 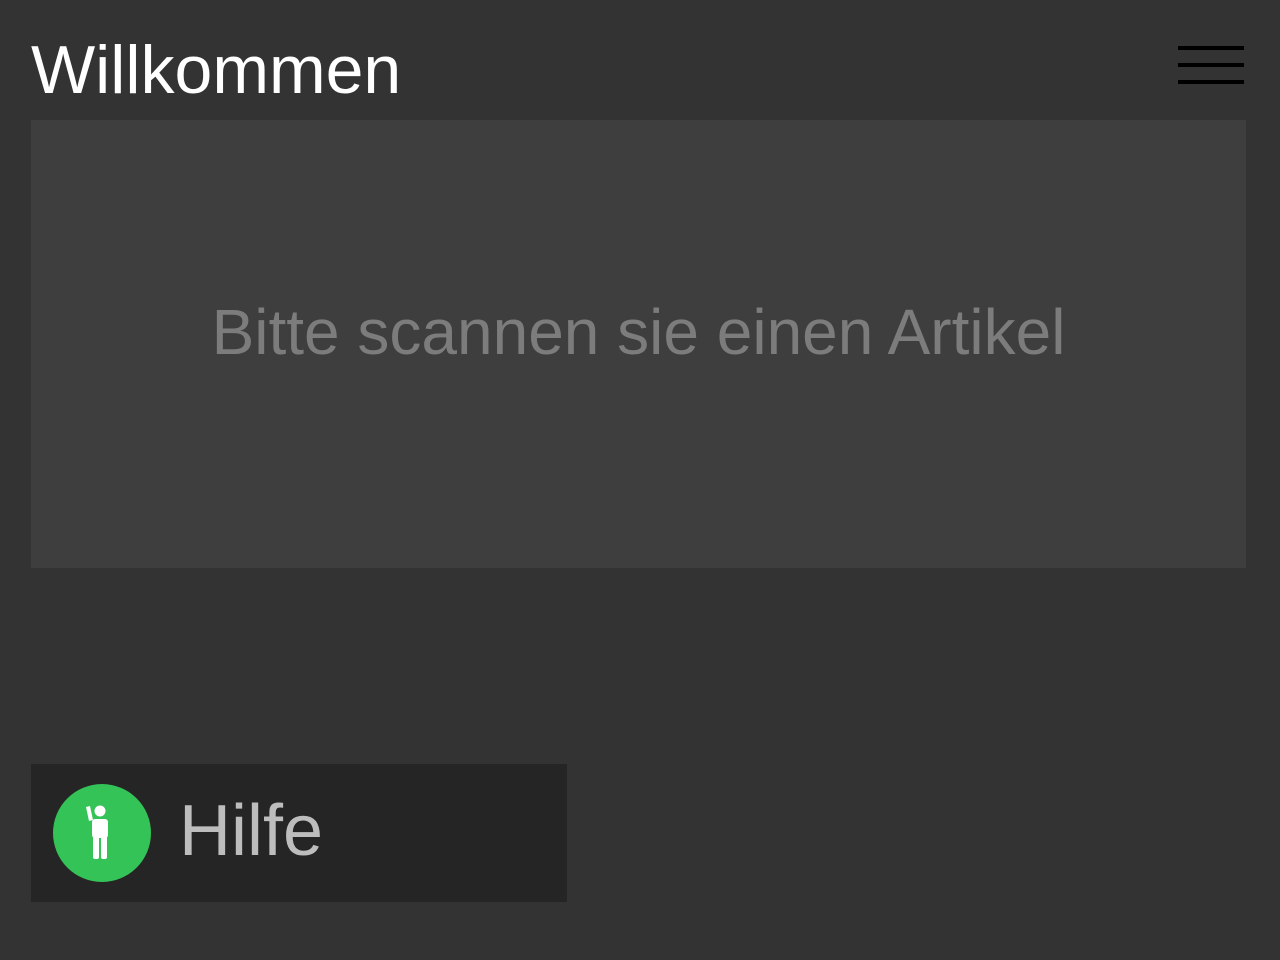 I want to click on page-title: Willkommen, so click(x=216, y=70).